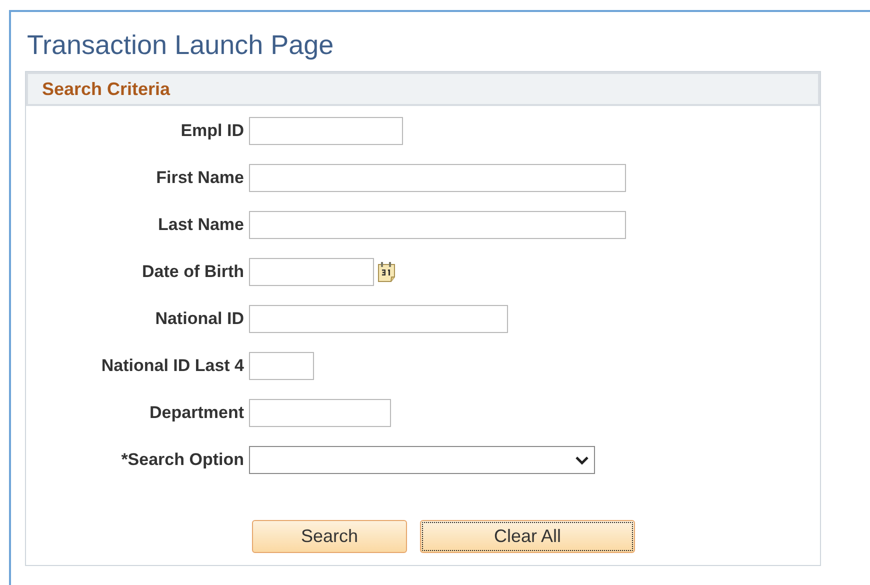  What do you see at coordinates (199, 319) in the screenshot?
I see `field-label: National ID` at bounding box center [199, 319].